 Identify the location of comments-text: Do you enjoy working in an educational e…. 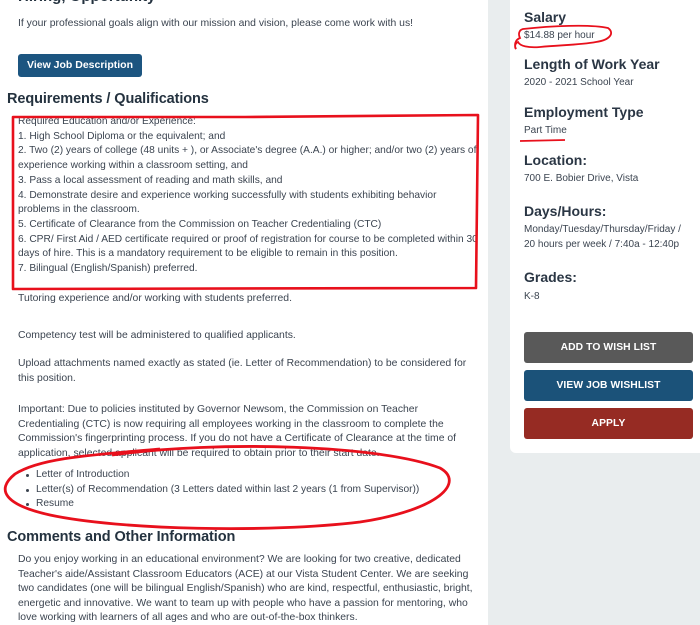
(245, 589).